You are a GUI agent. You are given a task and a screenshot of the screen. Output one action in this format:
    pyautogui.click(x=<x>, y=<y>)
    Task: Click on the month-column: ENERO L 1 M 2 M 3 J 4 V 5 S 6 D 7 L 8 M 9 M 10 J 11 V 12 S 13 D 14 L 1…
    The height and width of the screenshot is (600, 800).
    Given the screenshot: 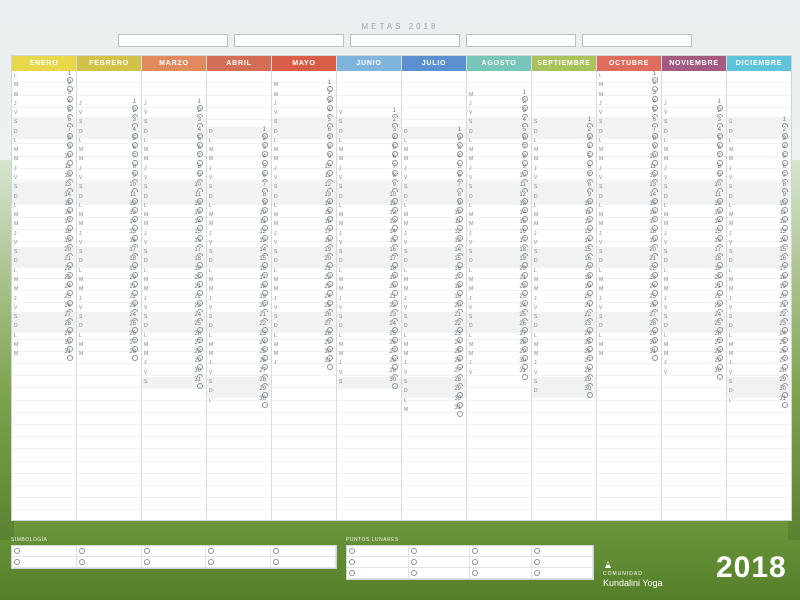 What is the action you would take?
    pyautogui.click(x=44, y=288)
    